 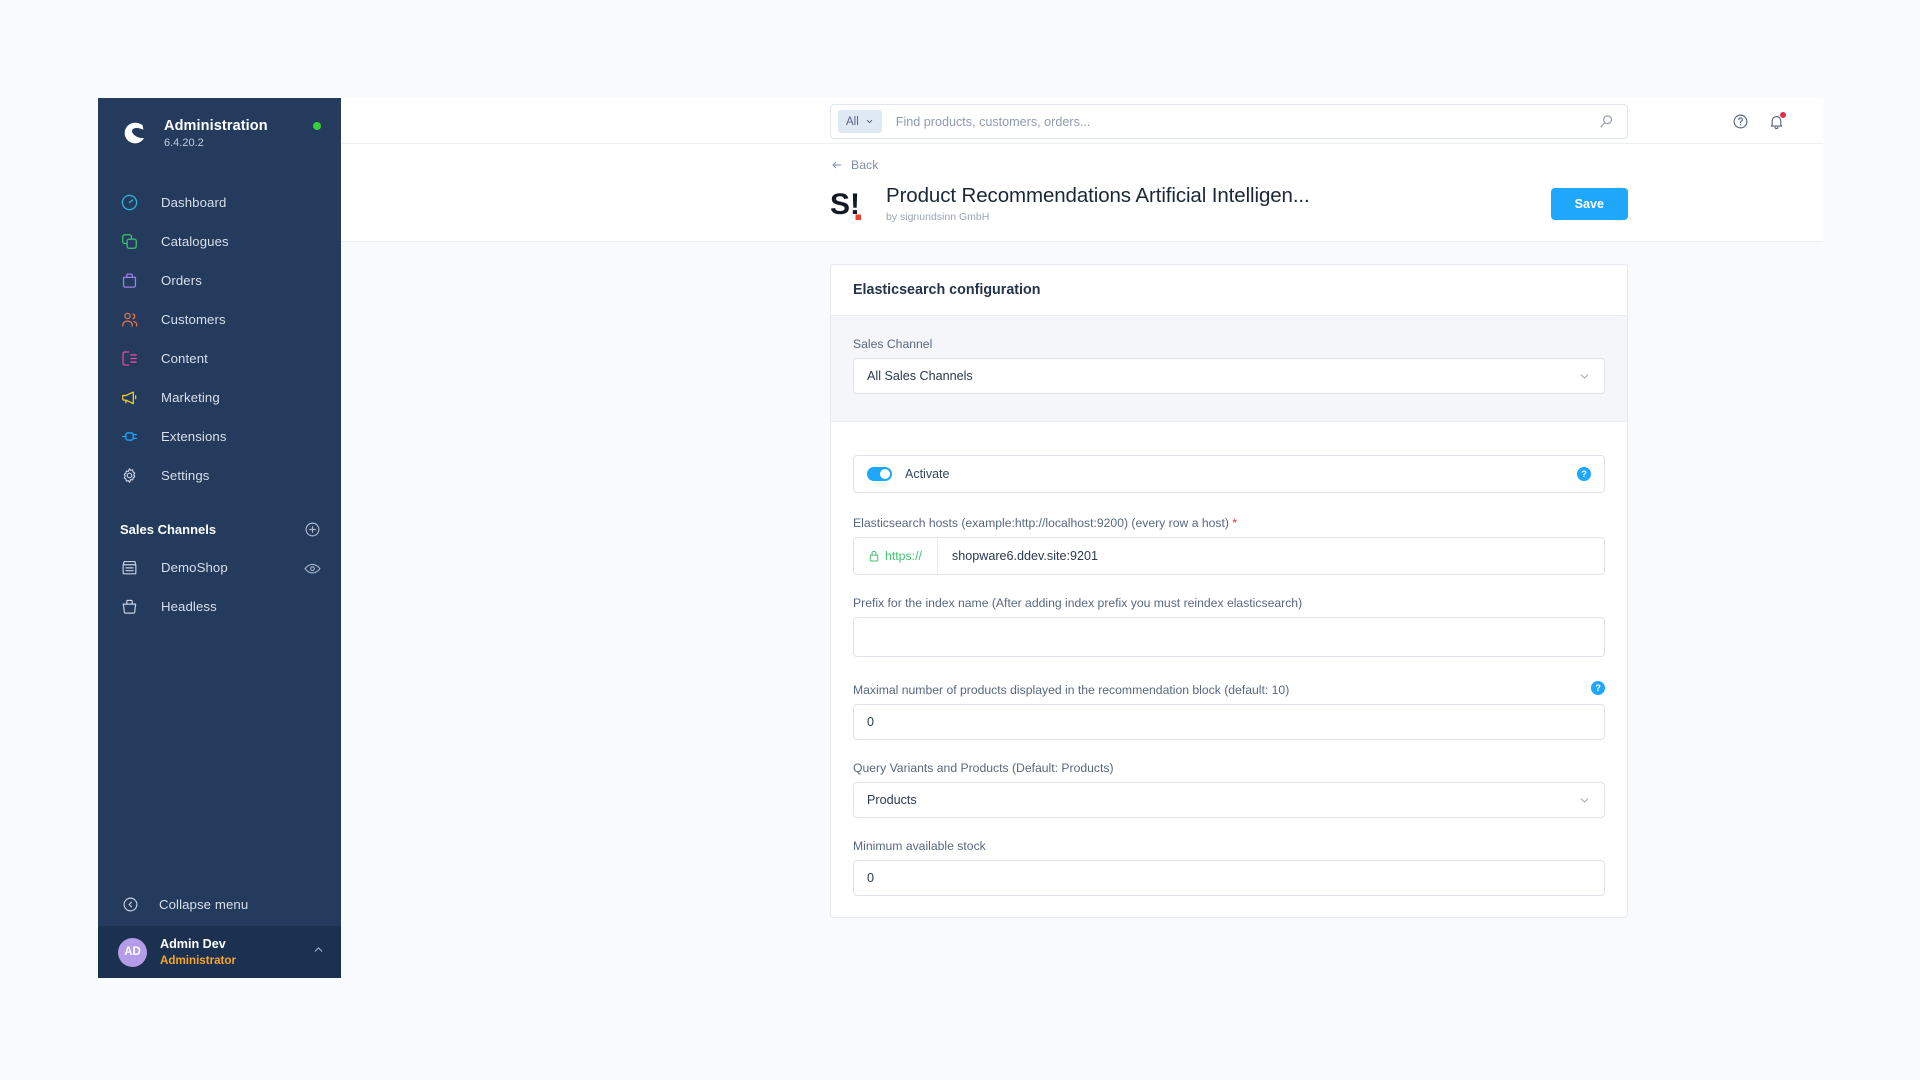 What do you see at coordinates (1229, 376) in the screenshot?
I see `sales-channel-select: All Sales Channels` at bounding box center [1229, 376].